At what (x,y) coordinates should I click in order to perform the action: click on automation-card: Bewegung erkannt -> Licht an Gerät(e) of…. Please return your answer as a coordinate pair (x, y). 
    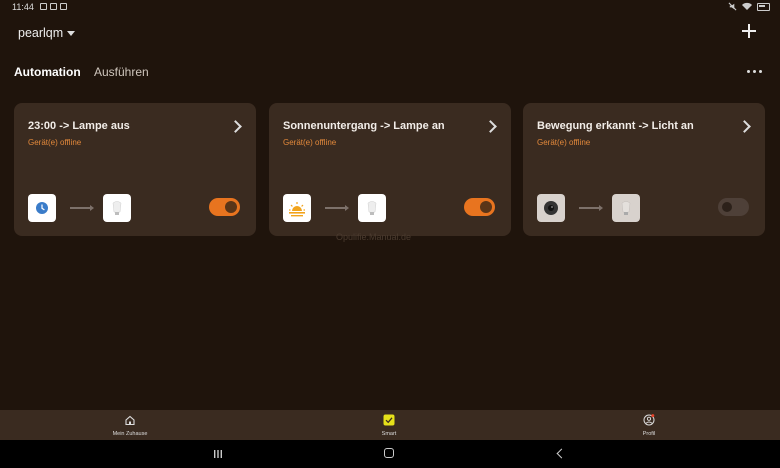
    Looking at the image, I should click on (644, 169).